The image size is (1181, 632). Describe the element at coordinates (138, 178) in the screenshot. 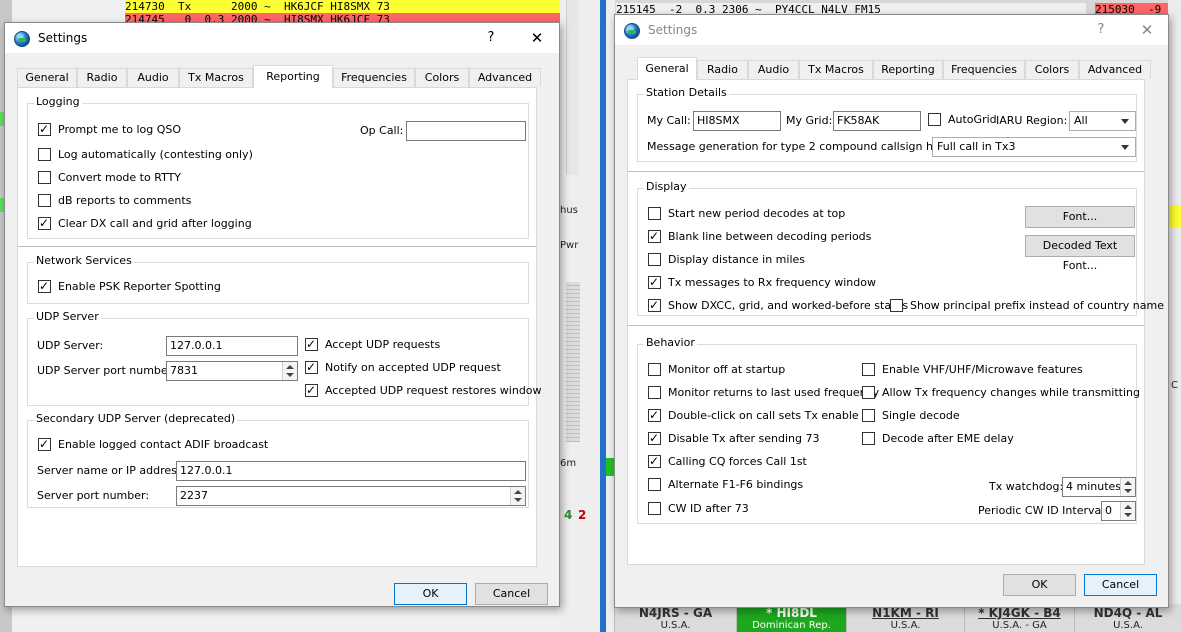

I see `convert-rtty-checkbox: Convert mode to RTTY` at that location.